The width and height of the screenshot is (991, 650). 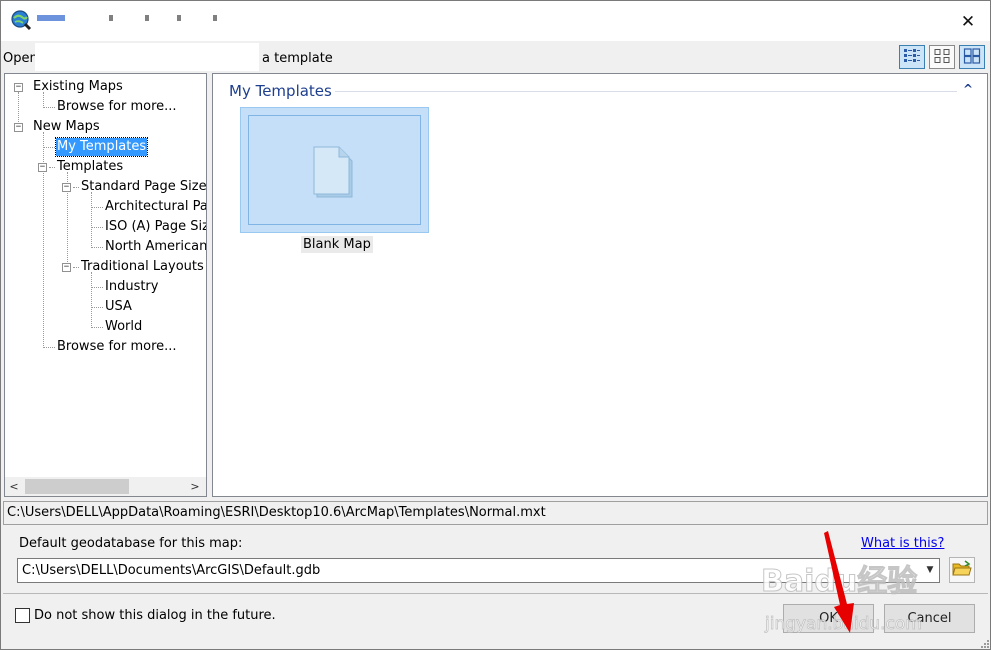 What do you see at coordinates (131, 543) in the screenshot?
I see `geodatabase-label: Default geodatabase for this map:` at bounding box center [131, 543].